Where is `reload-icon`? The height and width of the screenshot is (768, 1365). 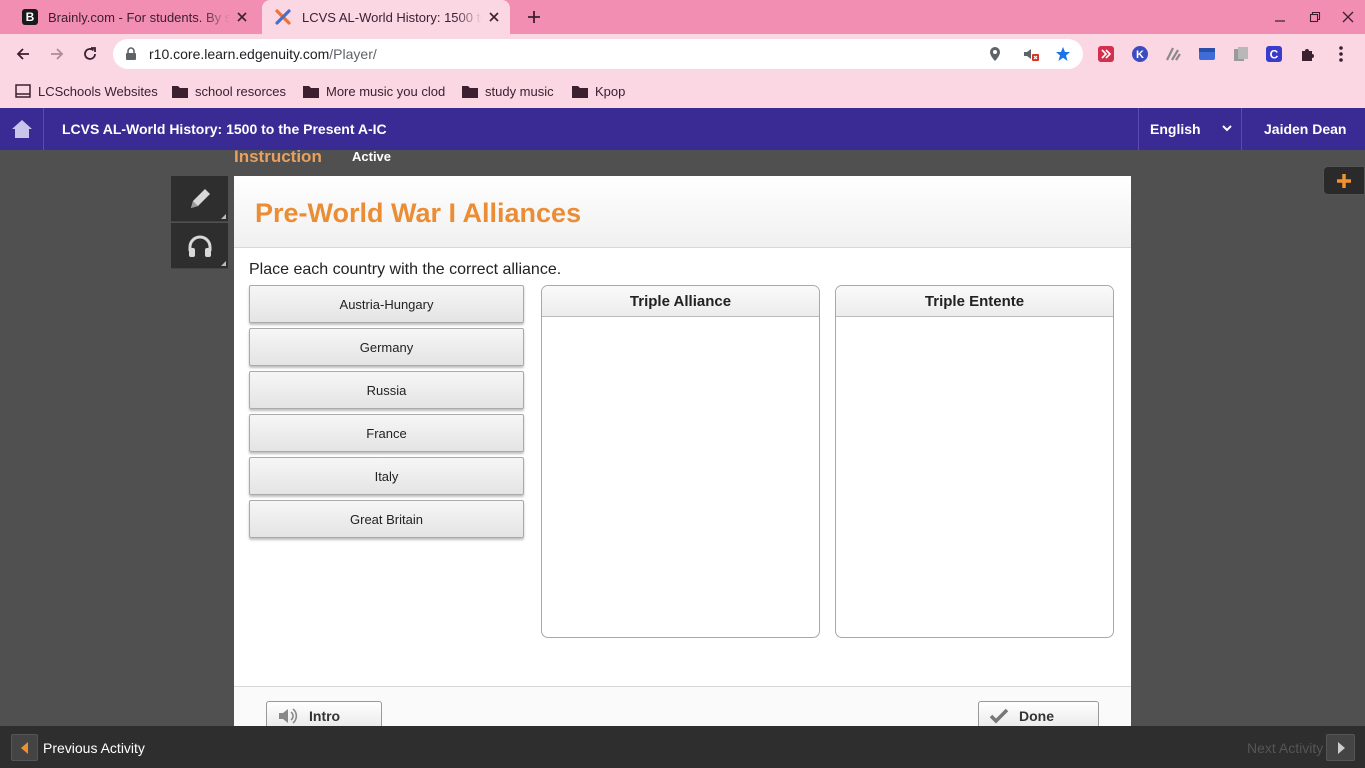 reload-icon is located at coordinates (90, 53).